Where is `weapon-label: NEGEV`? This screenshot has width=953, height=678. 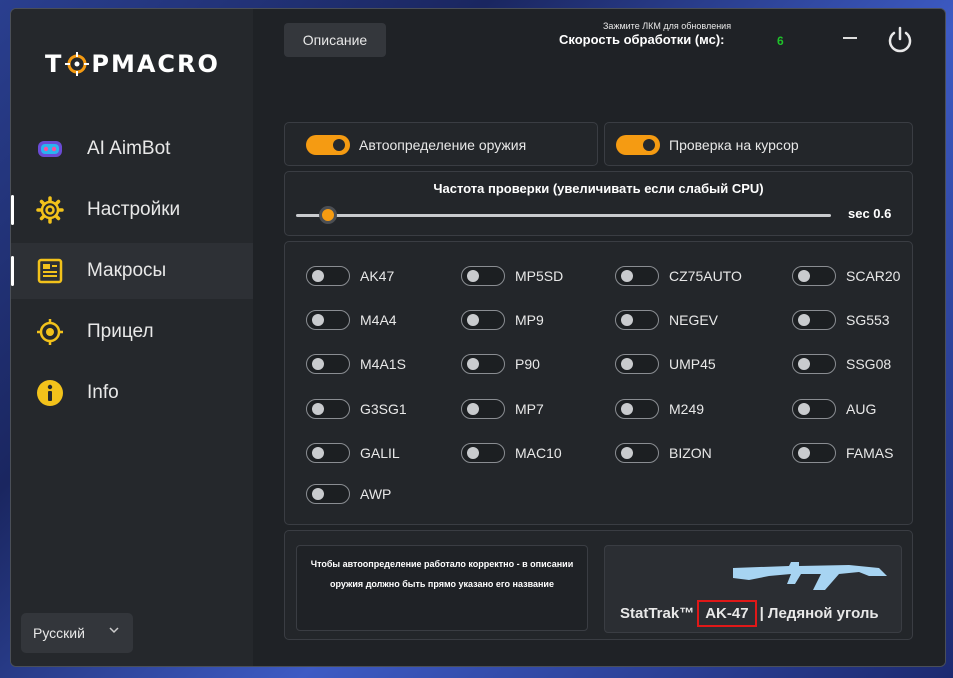 weapon-label: NEGEV is located at coordinates (694, 320).